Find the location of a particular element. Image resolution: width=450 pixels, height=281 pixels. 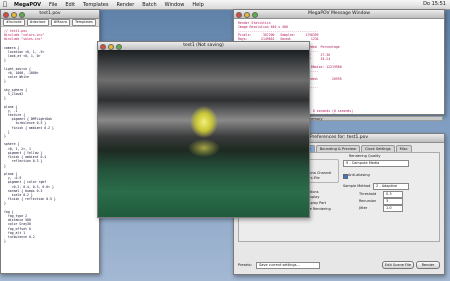

render-button: Render is located at coordinates (428, 265).